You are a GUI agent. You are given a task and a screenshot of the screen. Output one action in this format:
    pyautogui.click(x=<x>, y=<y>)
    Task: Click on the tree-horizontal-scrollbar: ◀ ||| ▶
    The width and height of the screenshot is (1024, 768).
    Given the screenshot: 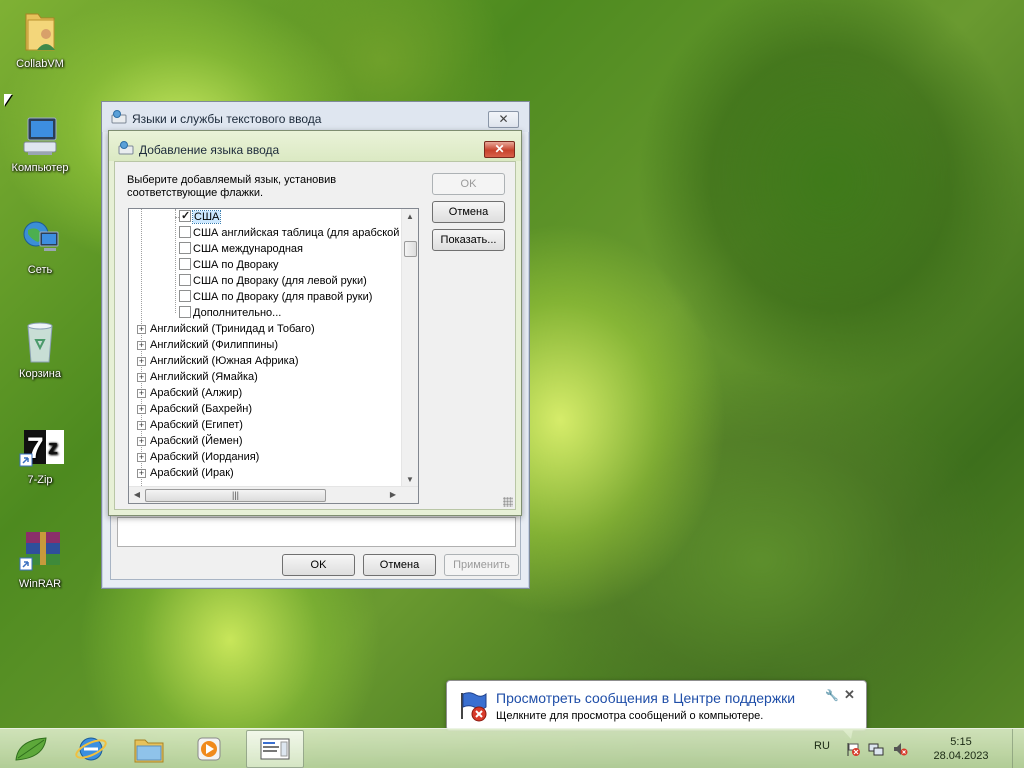 What is the action you would take?
    pyautogui.click(x=273, y=494)
    